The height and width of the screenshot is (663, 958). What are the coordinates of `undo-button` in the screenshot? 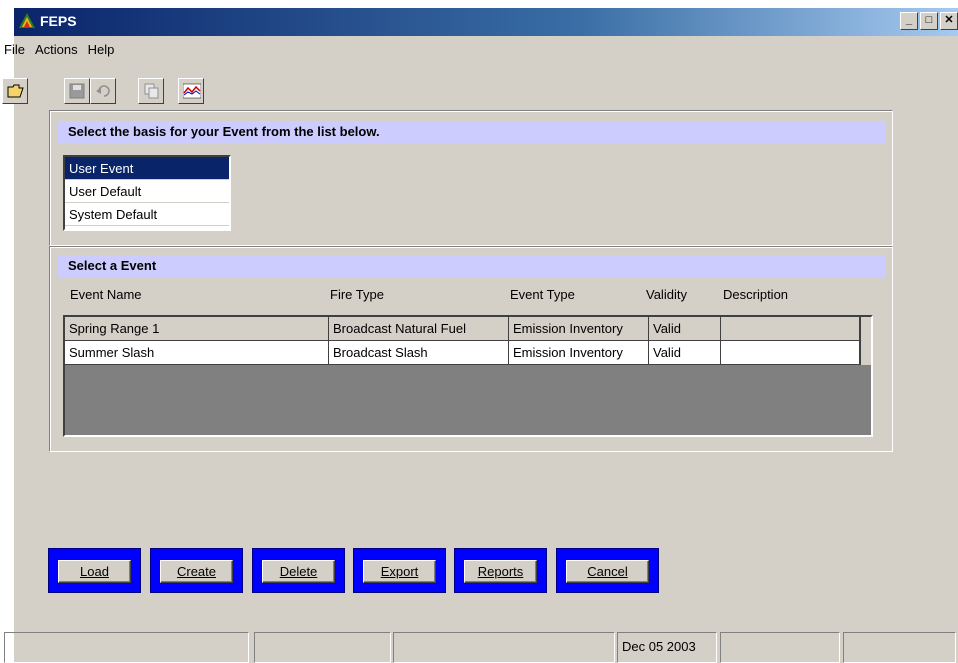 It's located at (103, 91).